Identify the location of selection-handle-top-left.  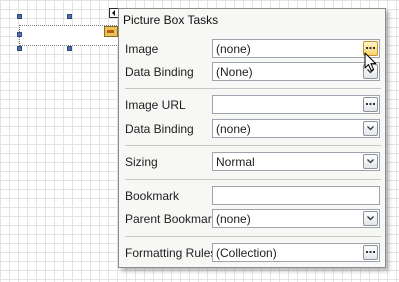
(19, 16).